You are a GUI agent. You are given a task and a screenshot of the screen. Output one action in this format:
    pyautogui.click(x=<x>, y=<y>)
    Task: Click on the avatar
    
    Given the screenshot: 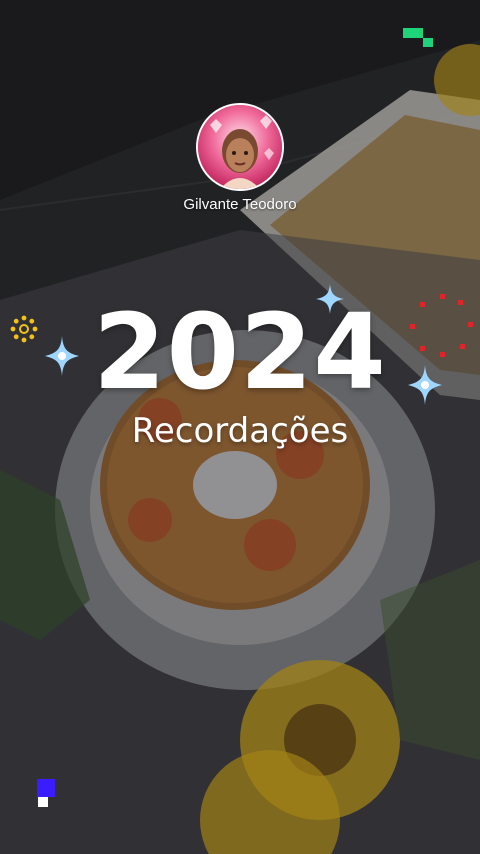 What is the action you would take?
    pyautogui.click(x=240, y=147)
    